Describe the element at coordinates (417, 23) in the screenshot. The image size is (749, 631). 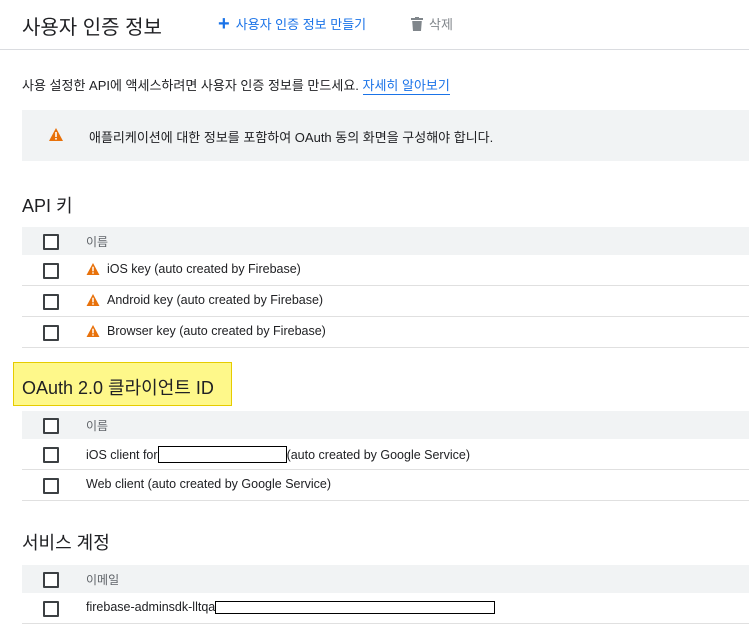
I see `trash-icon` at that location.